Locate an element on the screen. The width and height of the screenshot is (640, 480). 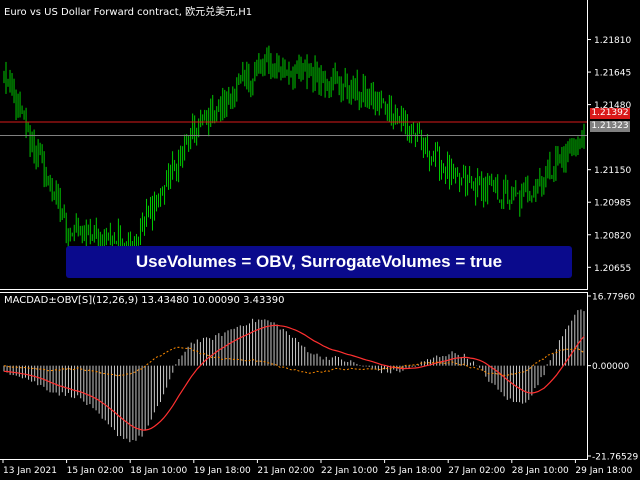
indicator-tick-label: 16.77960 is located at coordinates (613, 298).